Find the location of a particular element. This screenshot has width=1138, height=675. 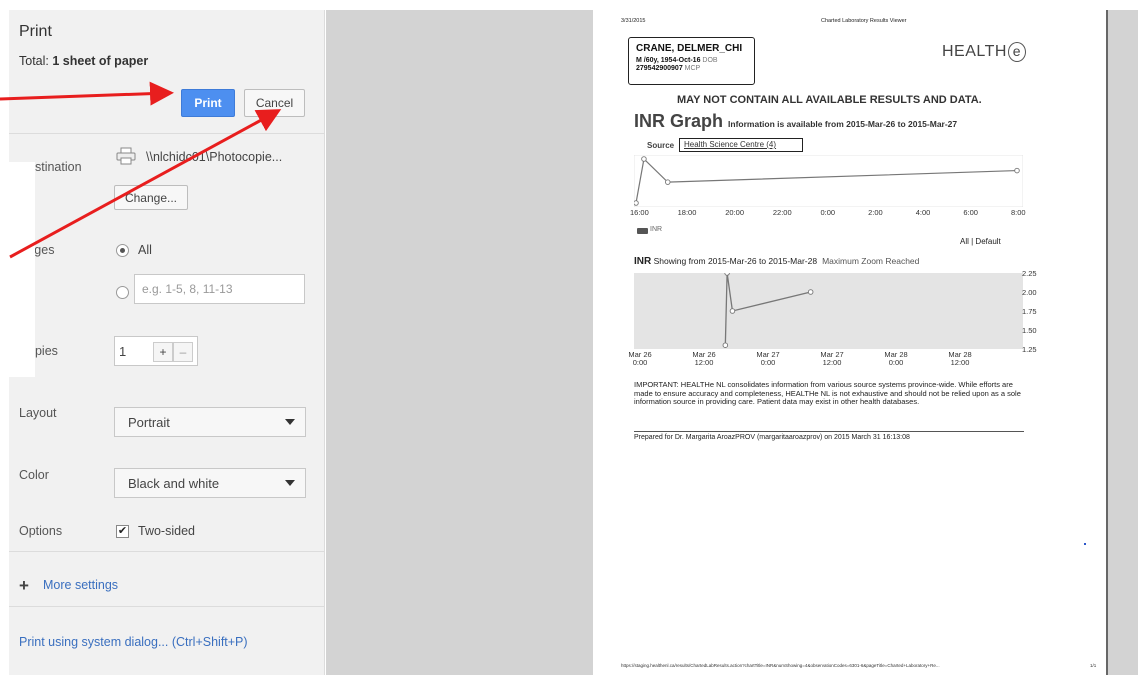

color-label: Color is located at coordinates (34, 475).